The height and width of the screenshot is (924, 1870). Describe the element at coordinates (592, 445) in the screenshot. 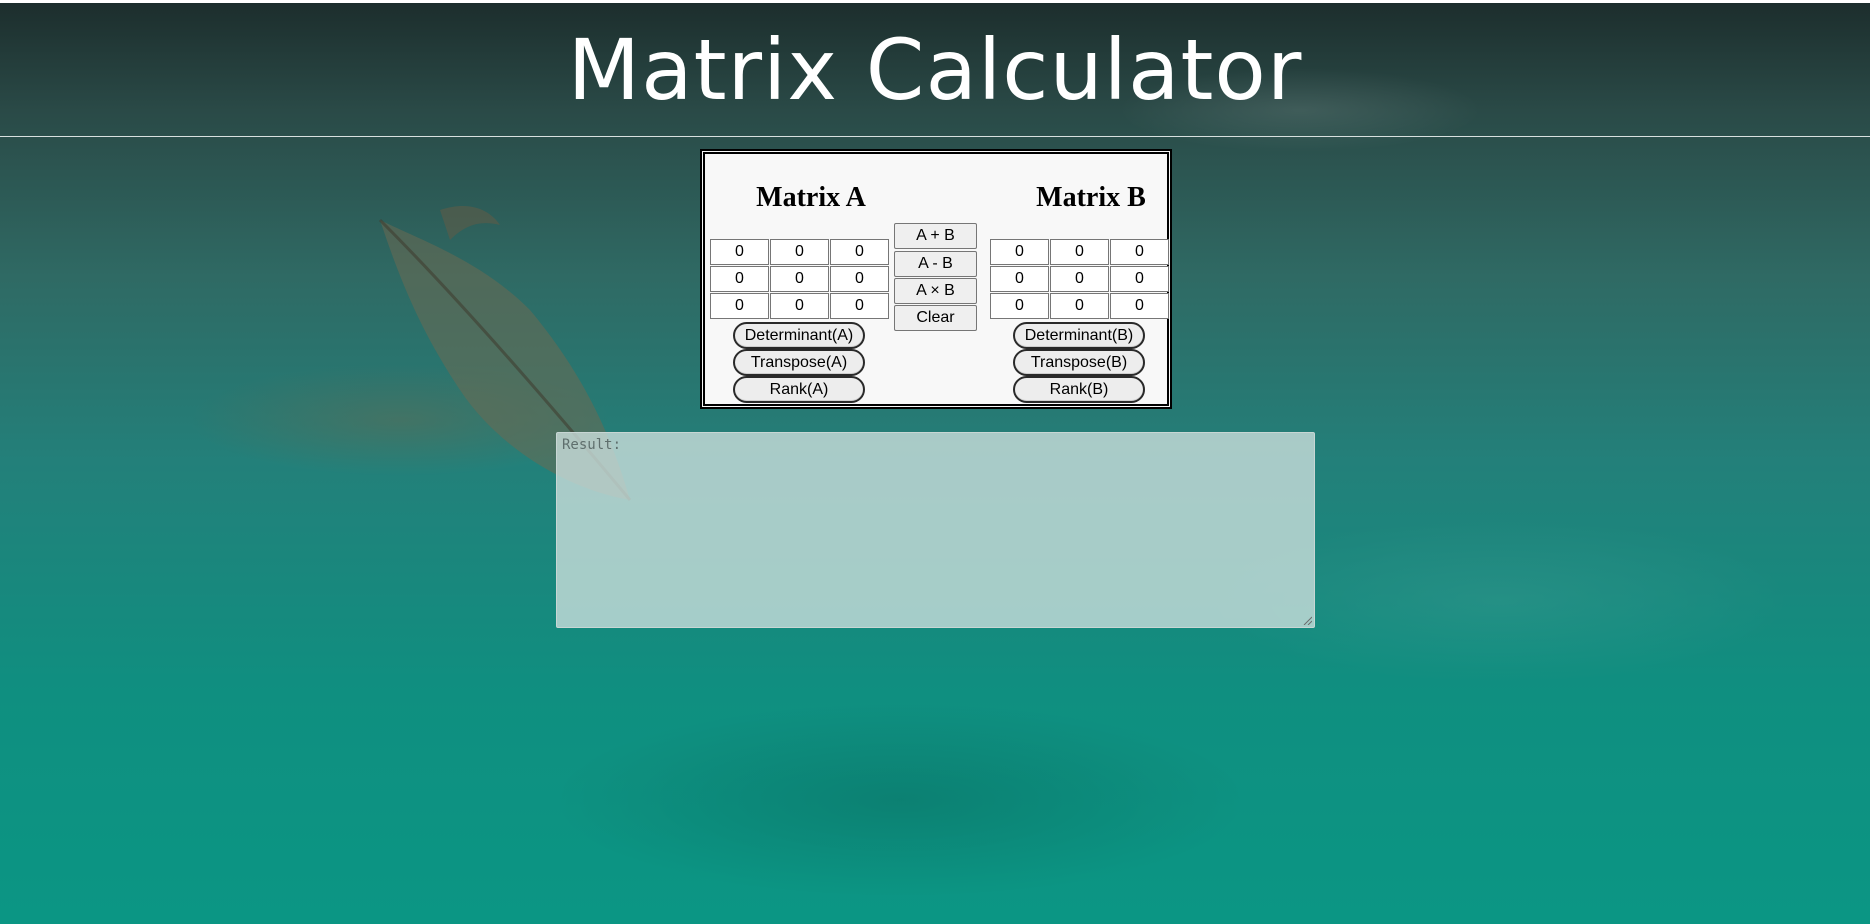

I see `result-placeholder: Result:` at that location.